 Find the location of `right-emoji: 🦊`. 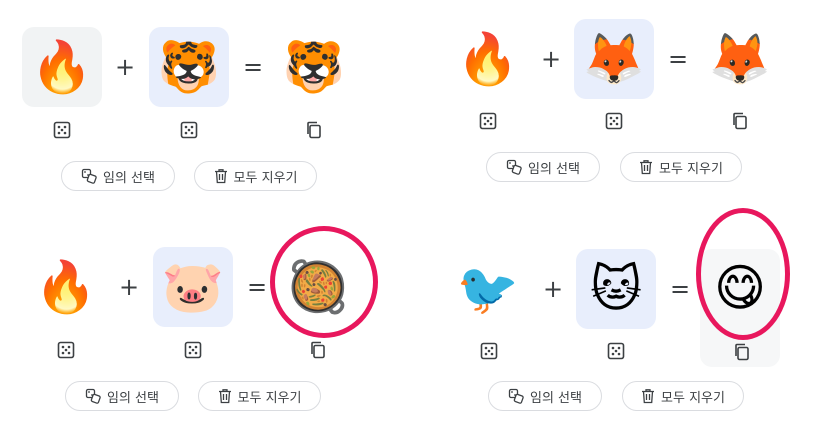

right-emoji: 🦊 is located at coordinates (614, 59).